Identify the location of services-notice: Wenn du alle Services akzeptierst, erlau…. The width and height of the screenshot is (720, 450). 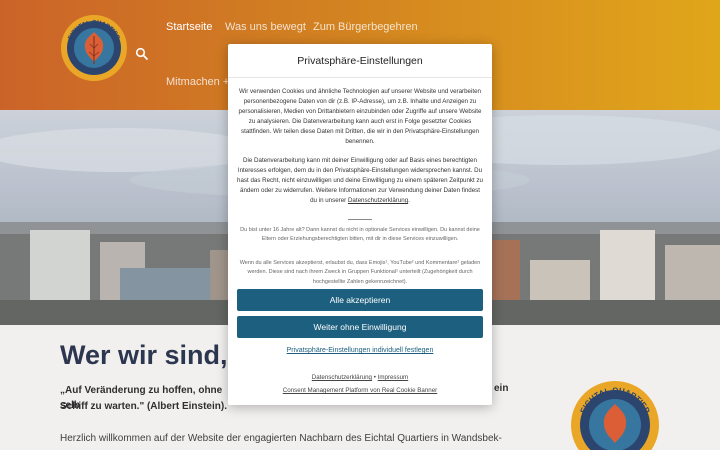
(360, 272).